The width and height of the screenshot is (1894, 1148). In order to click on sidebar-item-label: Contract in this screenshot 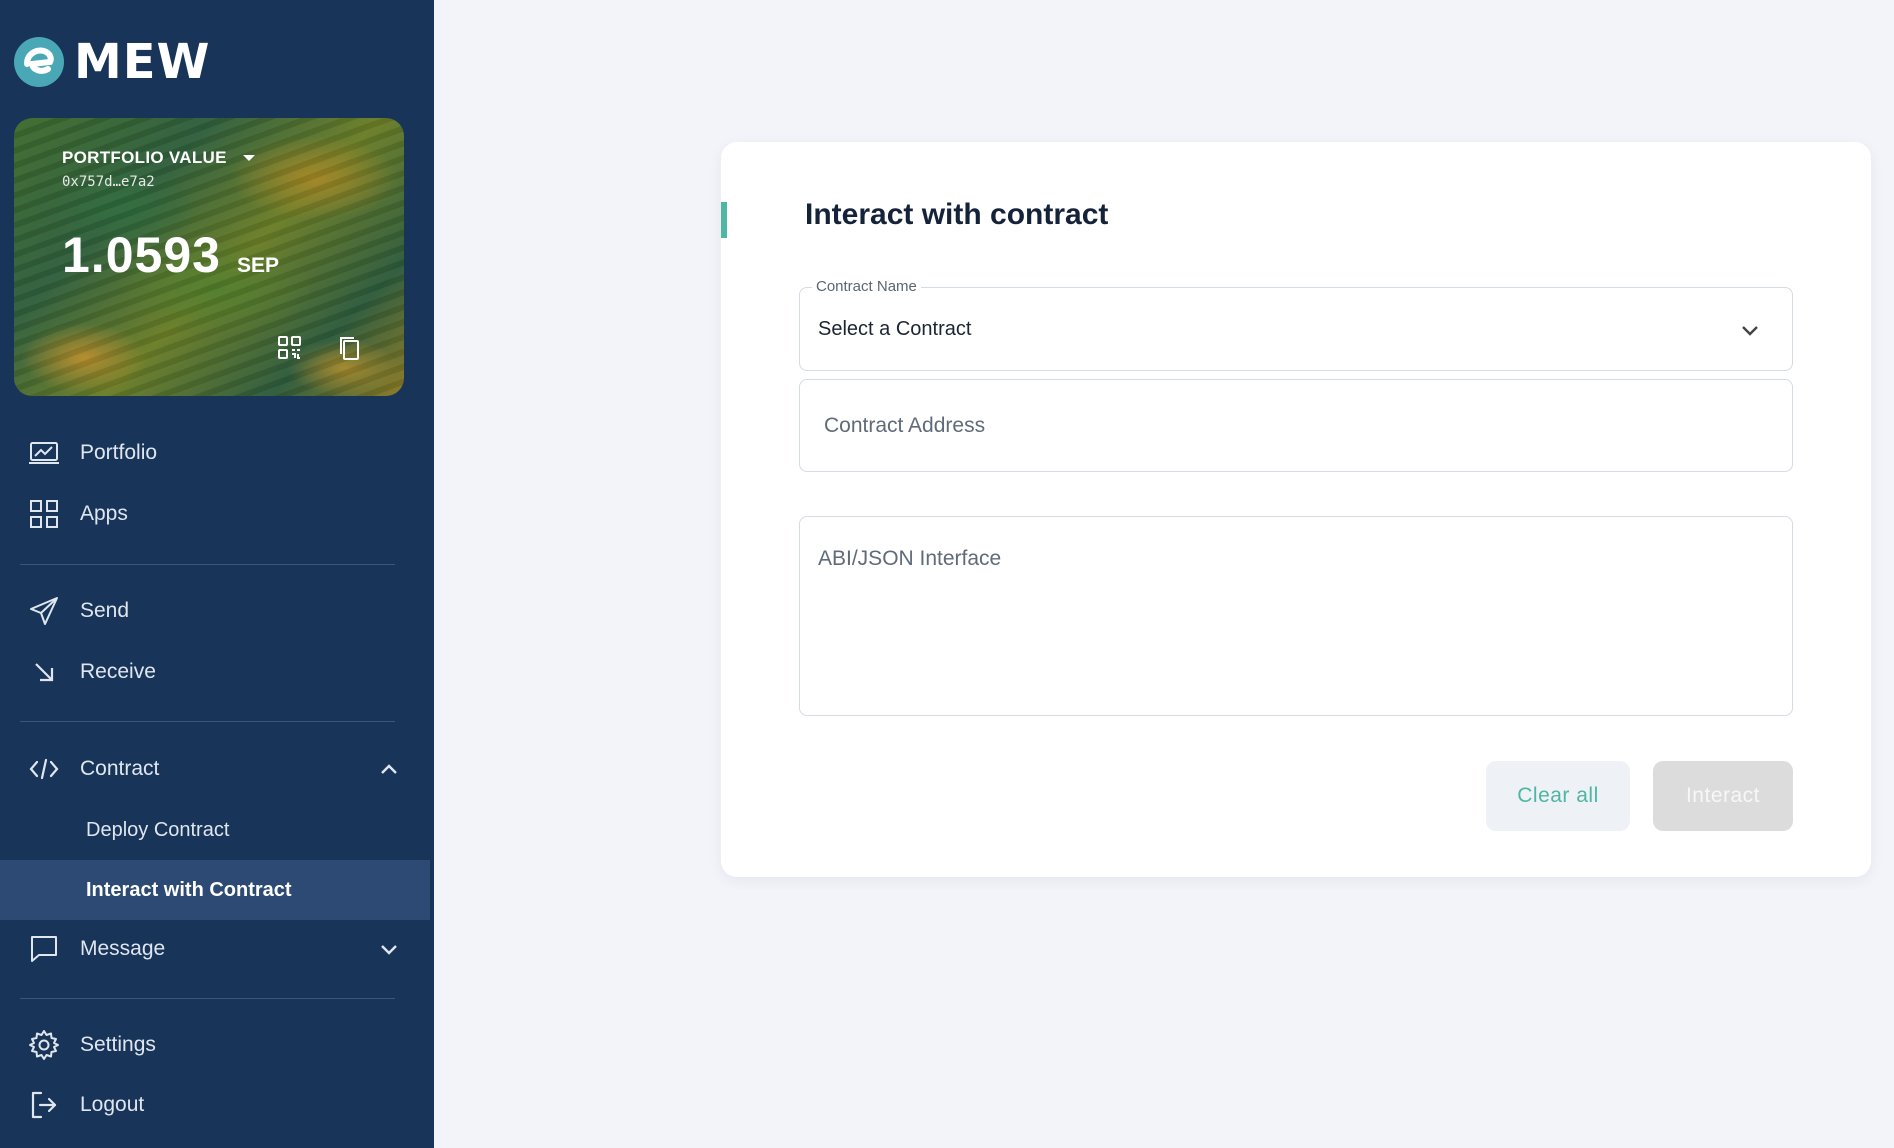, I will do `click(120, 768)`.